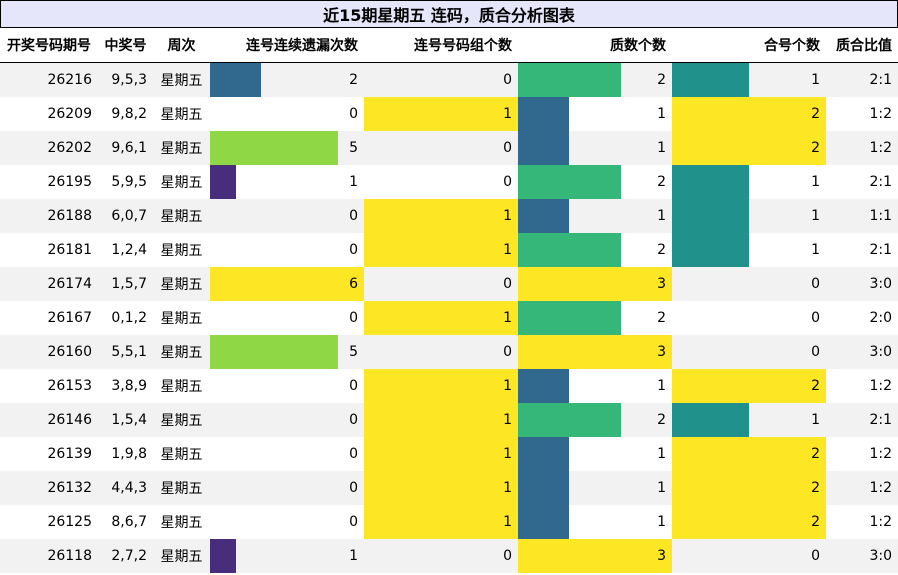 This screenshot has height=575, width=898. I want to click on cell-issue: 26188, so click(69, 216).